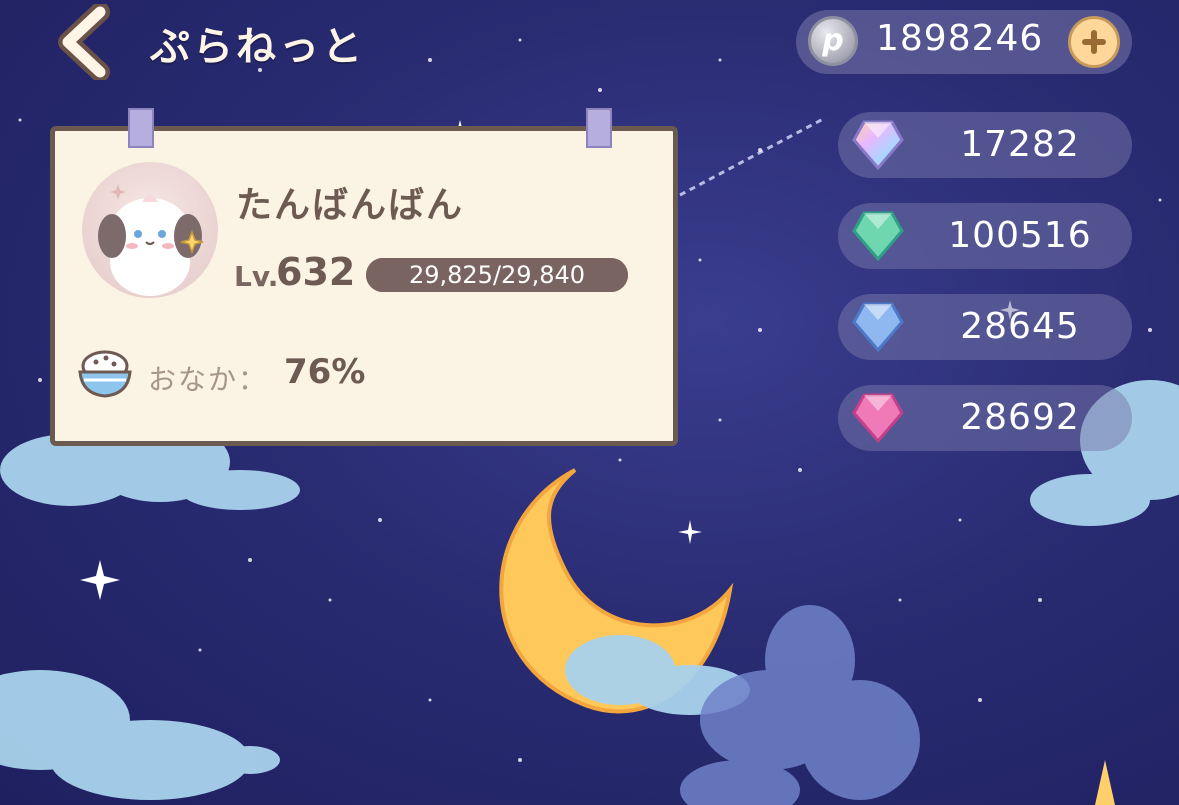  What do you see at coordinates (257, 47) in the screenshot?
I see `page-title: ぷらねっと` at bounding box center [257, 47].